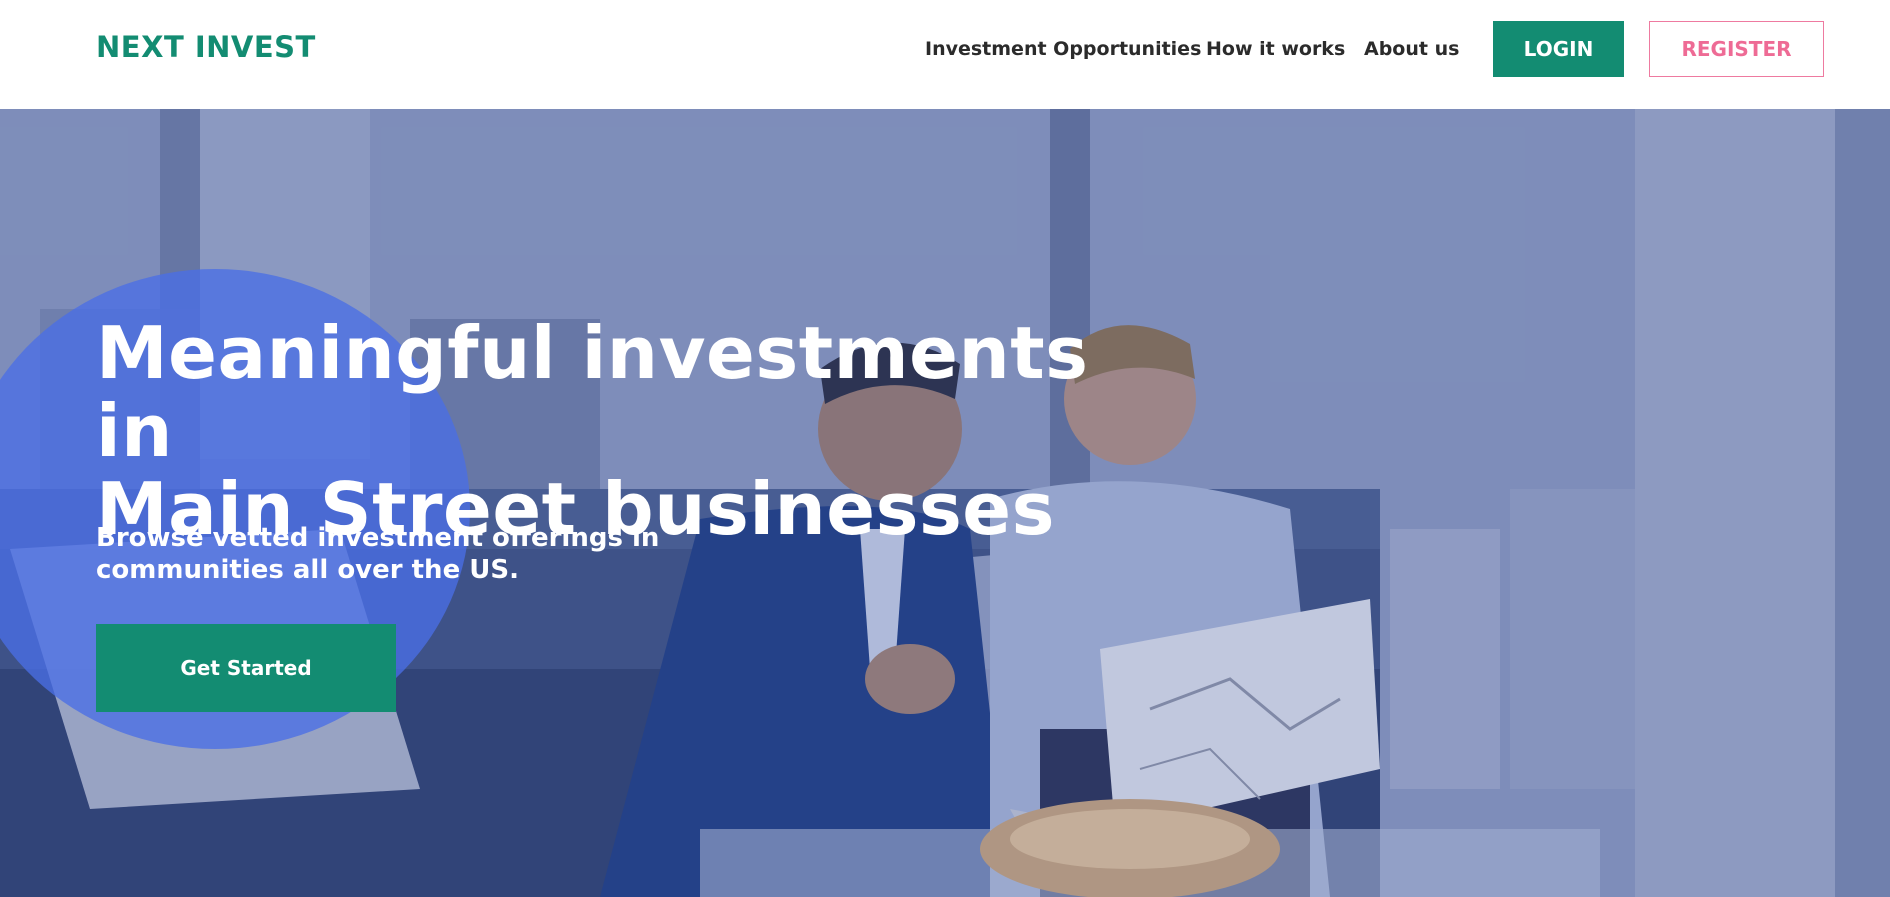 The image size is (1890, 897). Describe the element at coordinates (1063, 49) in the screenshot. I see `nav-investment-opportunities: Investment Opportunities` at that location.